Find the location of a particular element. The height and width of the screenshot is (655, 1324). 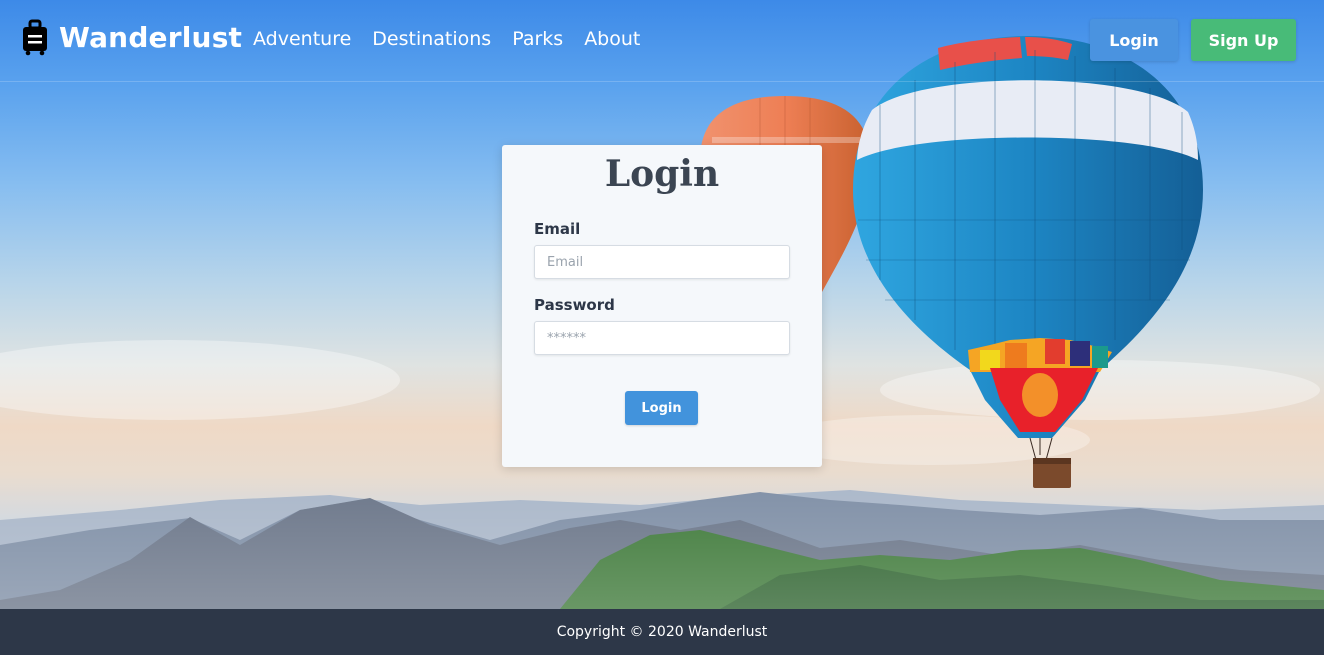

brand: Wanderlust is located at coordinates (132, 37).